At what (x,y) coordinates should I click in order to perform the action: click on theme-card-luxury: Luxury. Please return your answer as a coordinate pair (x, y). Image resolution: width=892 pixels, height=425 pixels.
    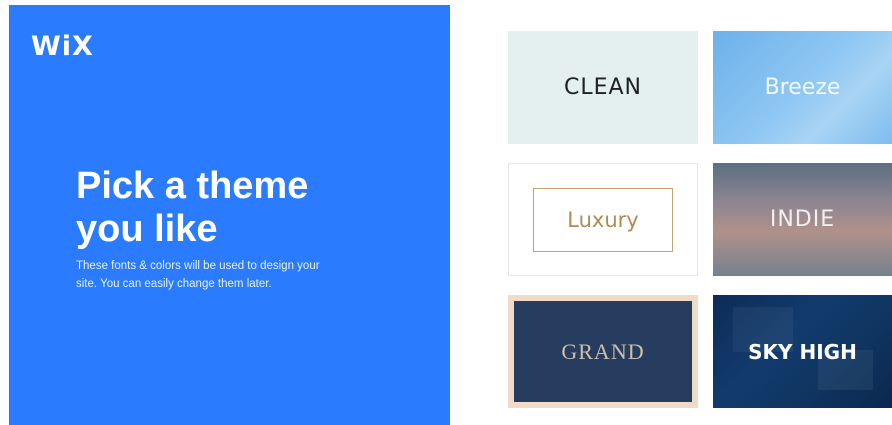
    Looking at the image, I should click on (603, 219).